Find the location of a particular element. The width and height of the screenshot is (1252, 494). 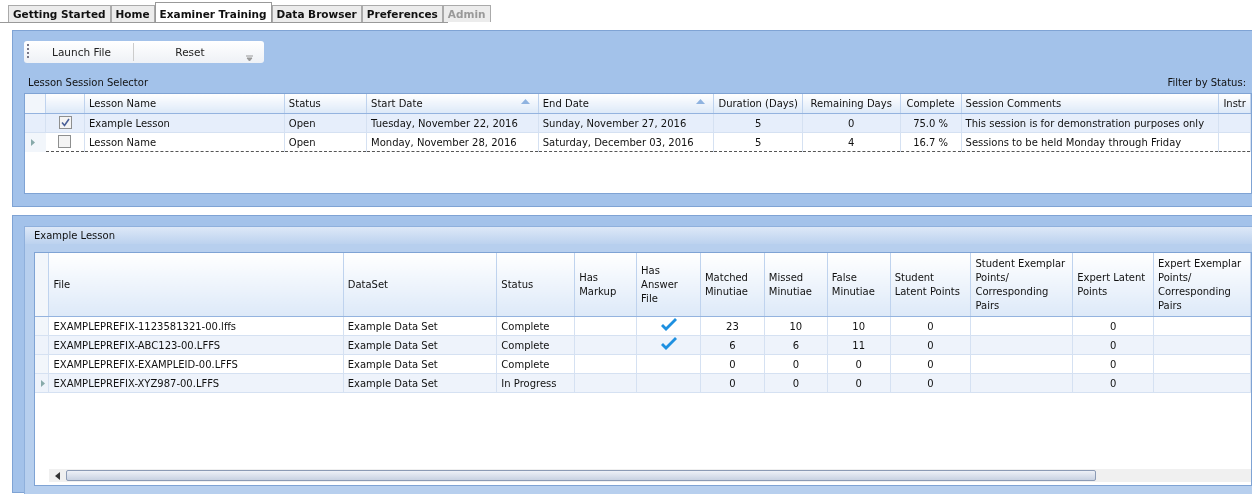

table-cell: Lesson Name is located at coordinates (122, 142).